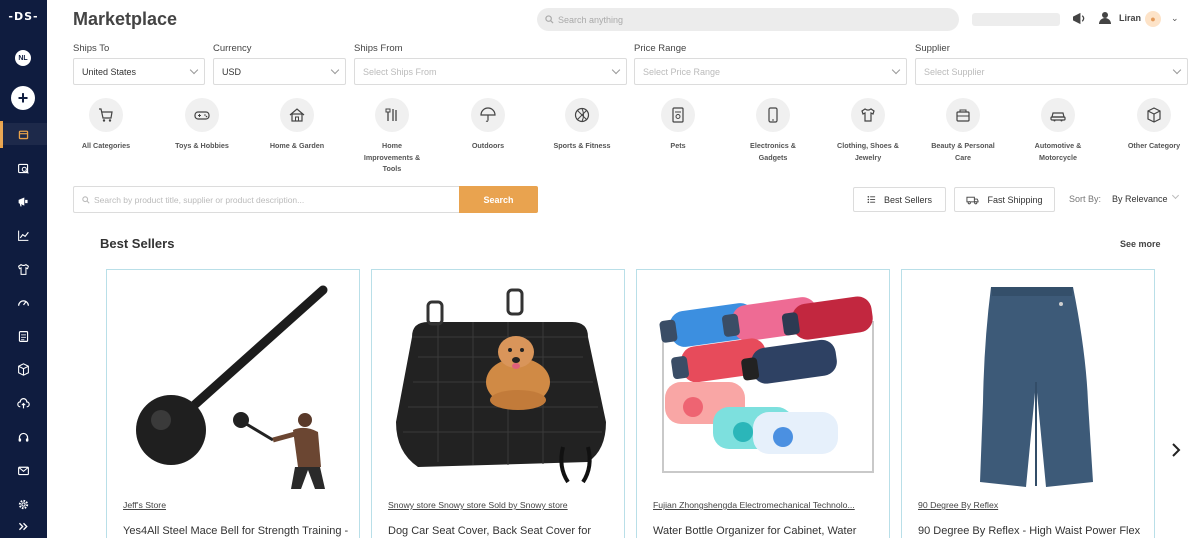 The width and height of the screenshot is (1200, 538). Describe the element at coordinates (868, 151) in the screenshot. I see `category-label: Clothing, Shoes & Jewelry` at that location.